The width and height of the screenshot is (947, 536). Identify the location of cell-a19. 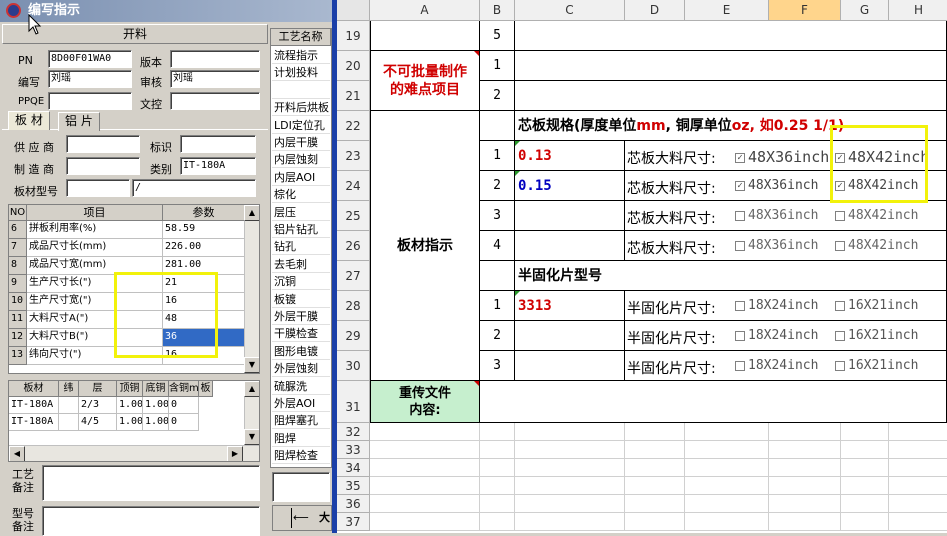
(425, 36).